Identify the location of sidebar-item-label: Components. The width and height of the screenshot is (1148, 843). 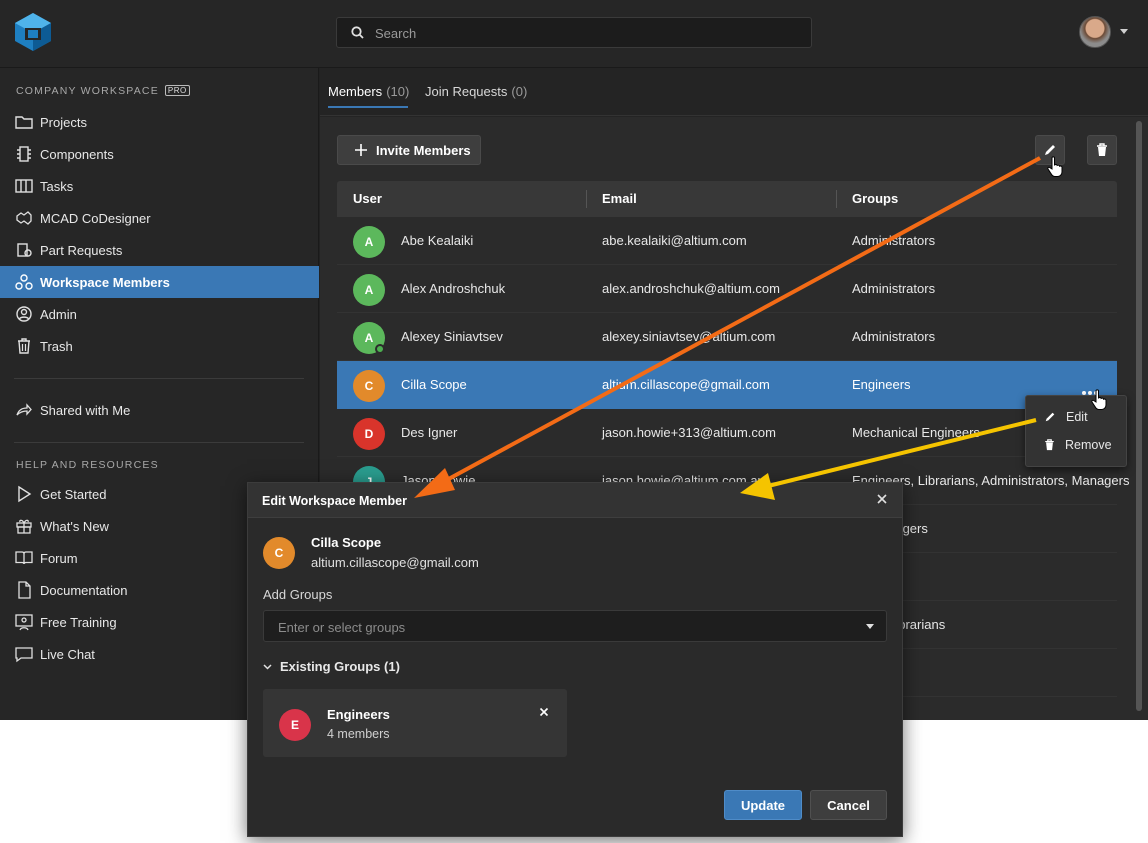
(77, 154).